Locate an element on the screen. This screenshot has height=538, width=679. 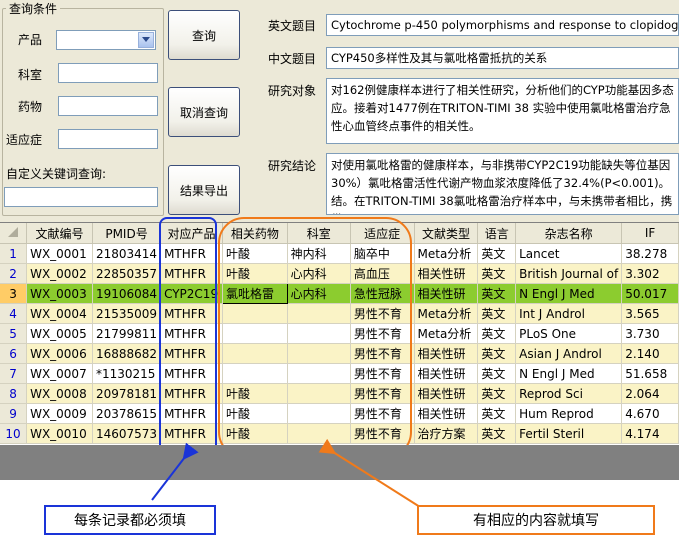
optional-arrow is located at coordinates (369, 473).